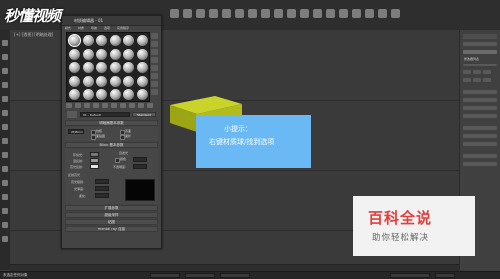 The height and width of the screenshot is (279, 500). What do you see at coordinates (111, 215) in the screenshot?
I see `supersampling-rollout: 超级采样` at bounding box center [111, 215].